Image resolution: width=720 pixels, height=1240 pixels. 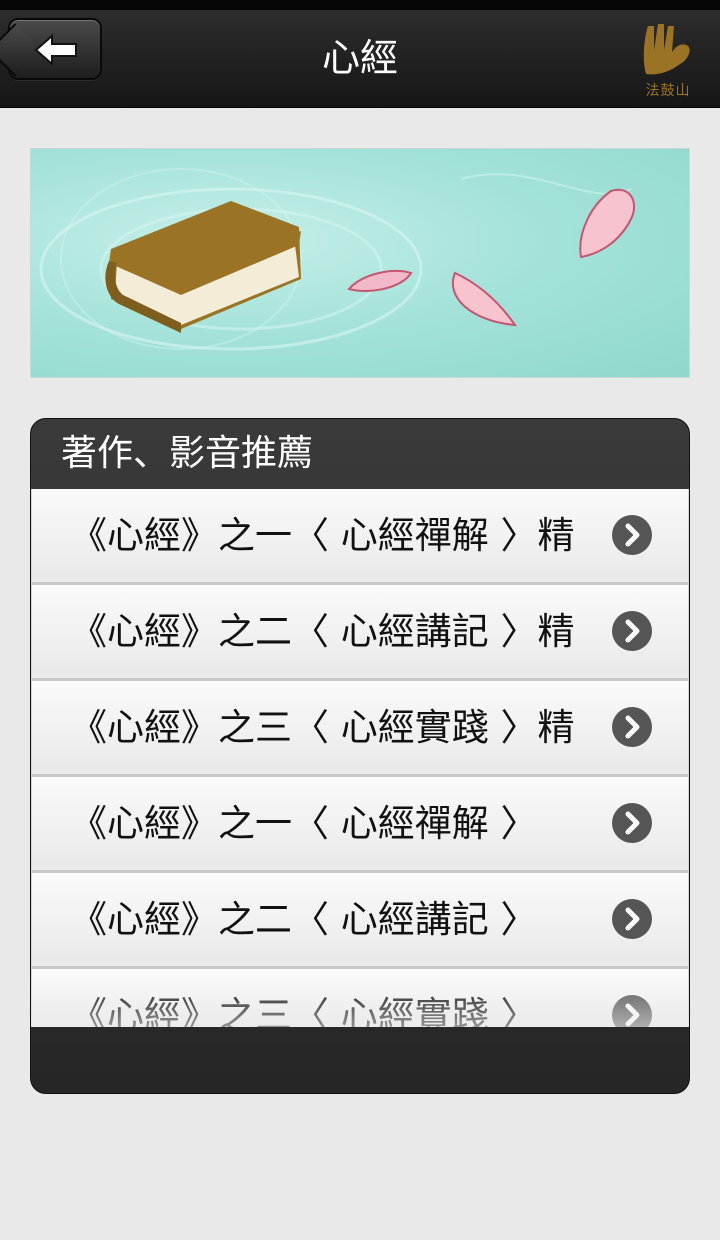 What do you see at coordinates (322, 535) in the screenshot?
I see `list-item-label: 《心經》之一〈 心經禪解 〉精` at bounding box center [322, 535].